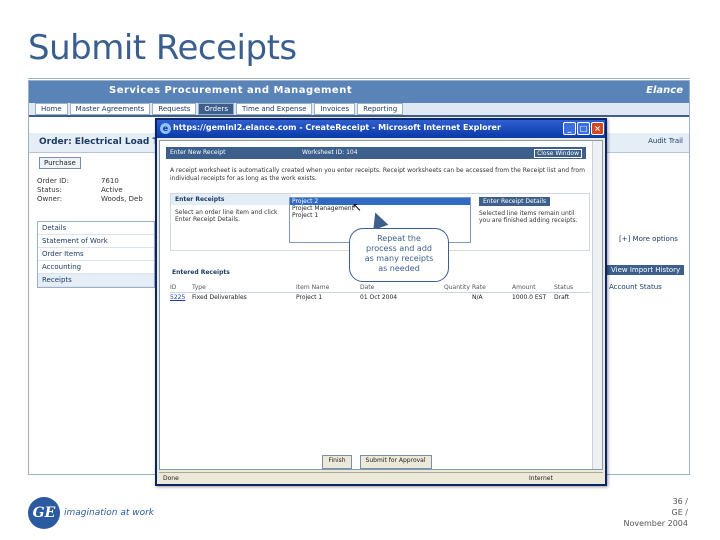 The image size is (720, 540). Describe the element at coordinates (162, 48) in the screenshot. I see `slide-title: Submit Receipts` at that location.